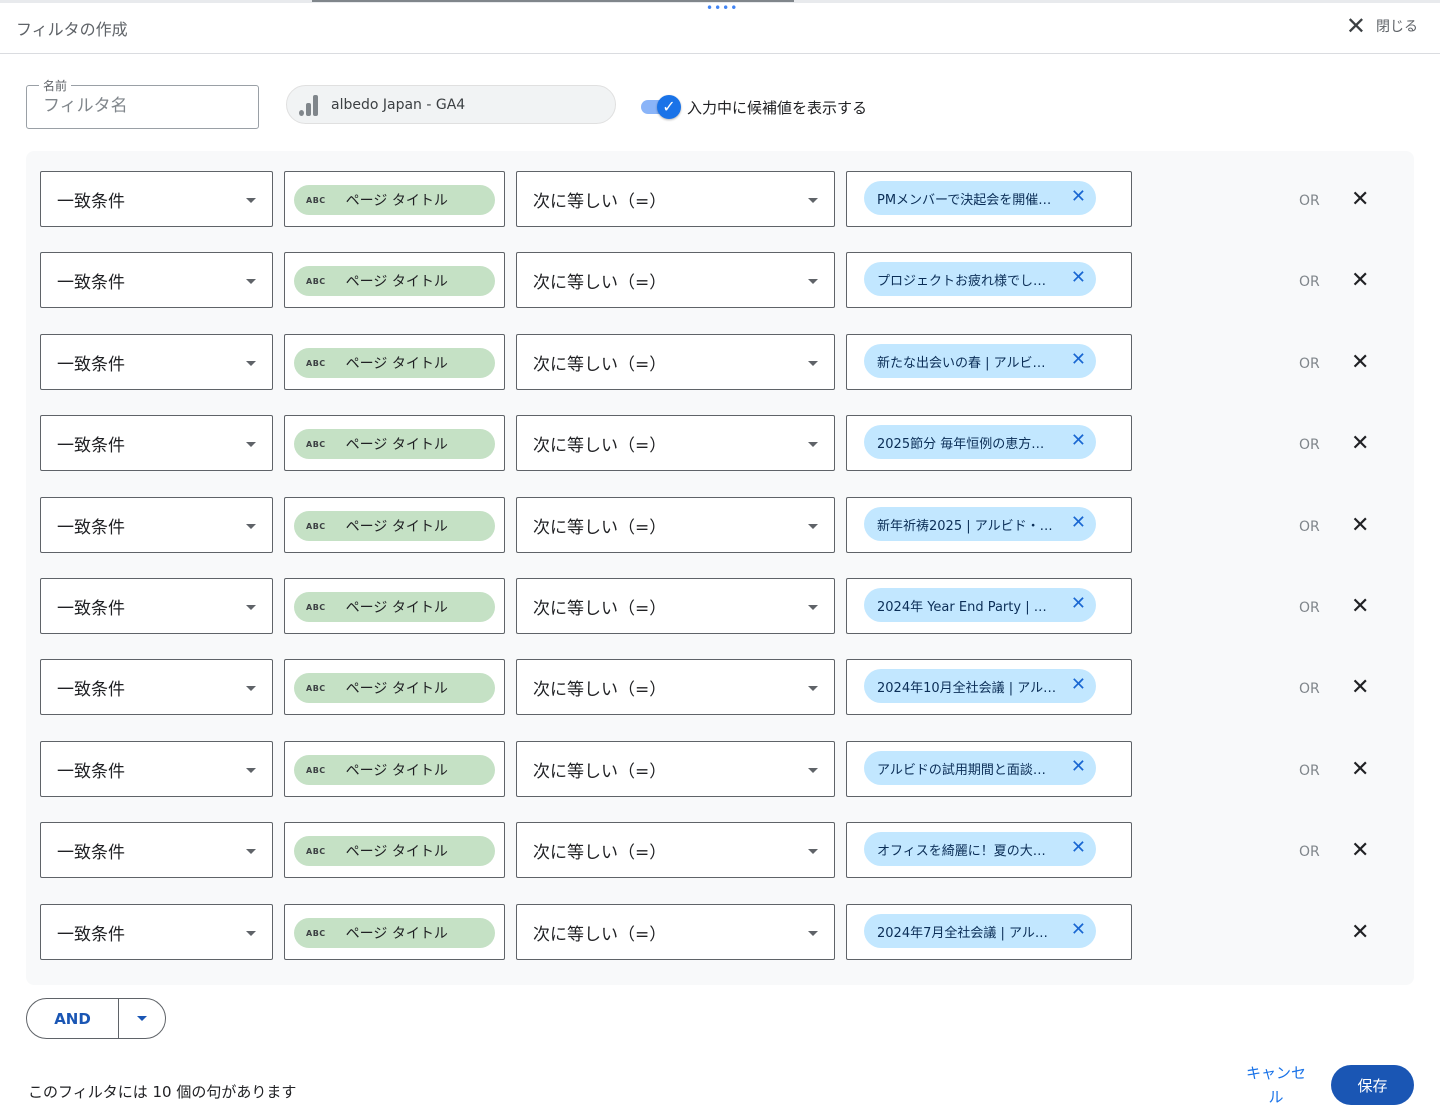 This screenshot has height=1117, width=1440. Describe the element at coordinates (91, 283) in the screenshot. I see `match-type-label: 一致条件` at that location.